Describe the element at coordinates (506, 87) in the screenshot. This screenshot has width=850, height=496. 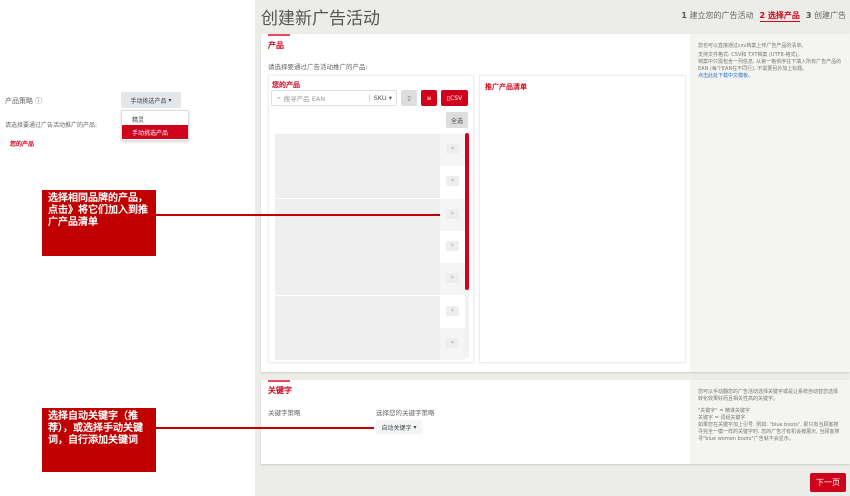
I see `target-products-title: 推广产品清单` at that location.